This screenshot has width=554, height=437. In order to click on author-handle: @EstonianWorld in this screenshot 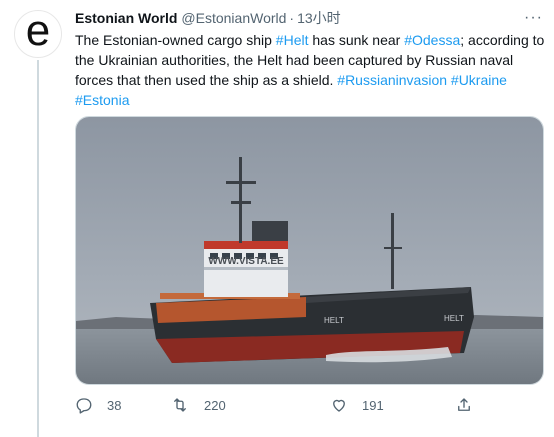, I will do `click(233, 18)`.